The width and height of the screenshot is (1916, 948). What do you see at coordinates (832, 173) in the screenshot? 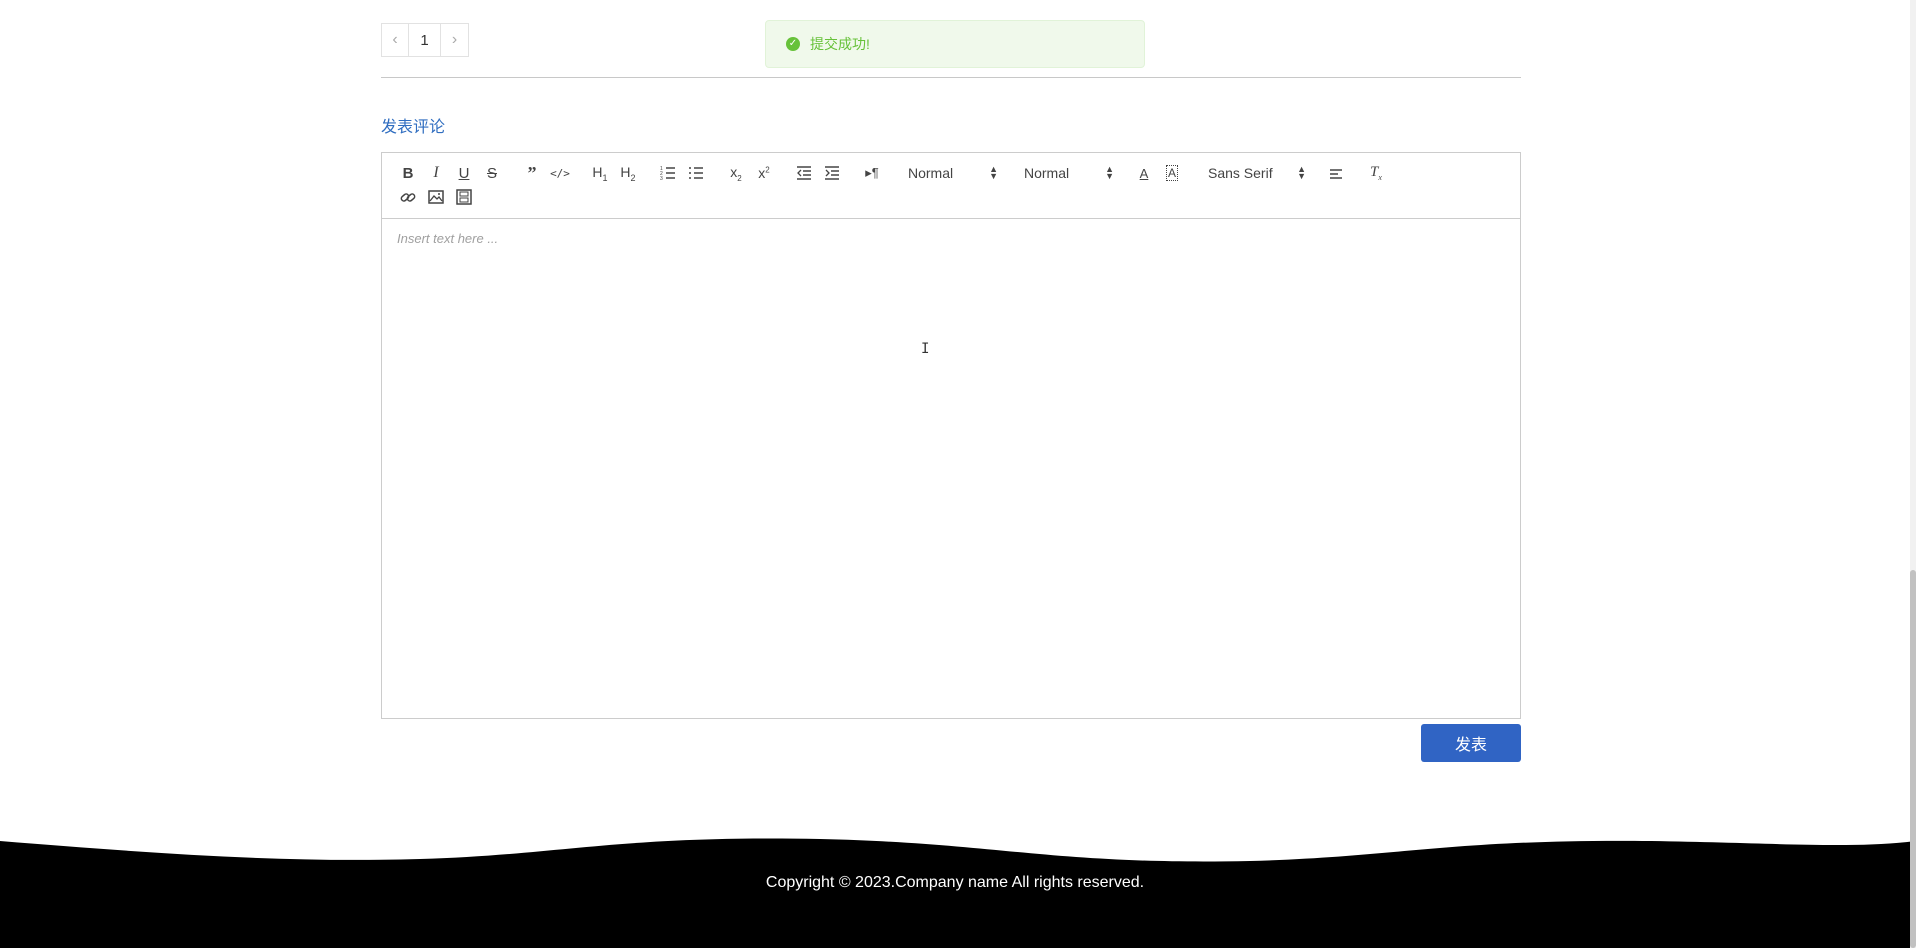
I see `indent-icon` at bounding box center [832, 173].